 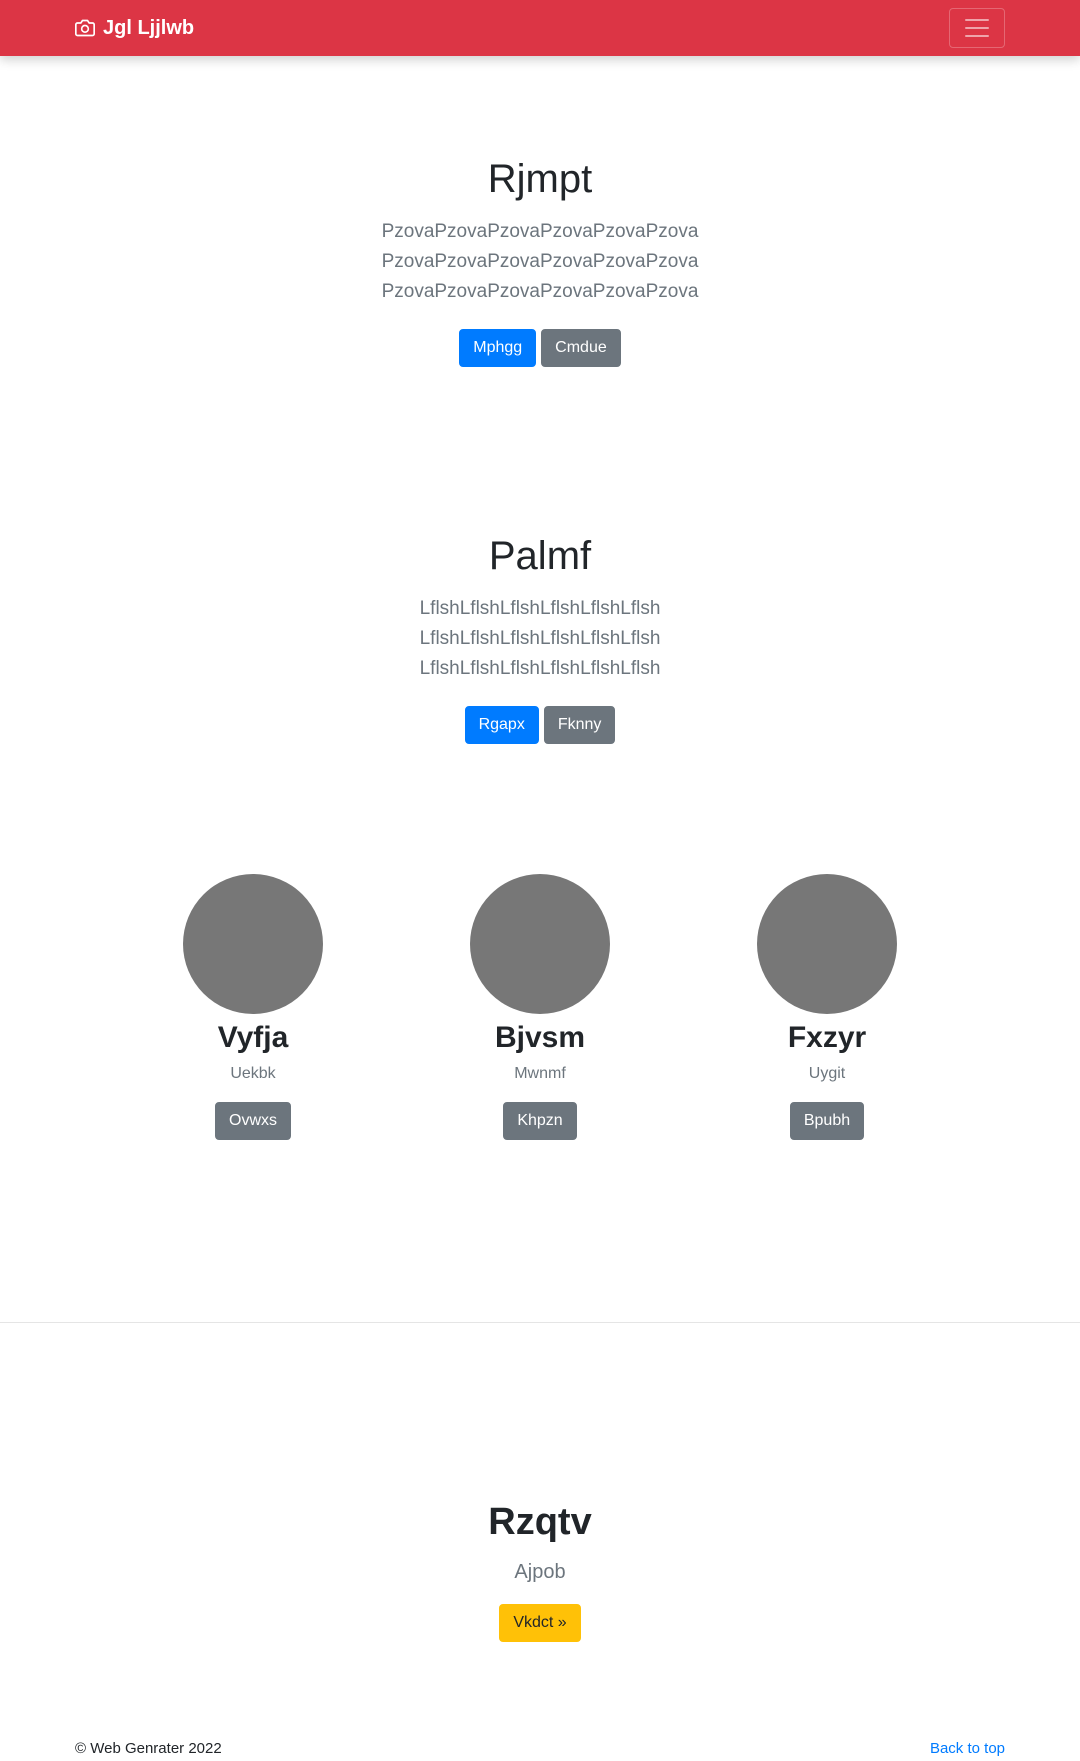 I want to click on hero-2-title: Palmf, so click(x=540, y=556).